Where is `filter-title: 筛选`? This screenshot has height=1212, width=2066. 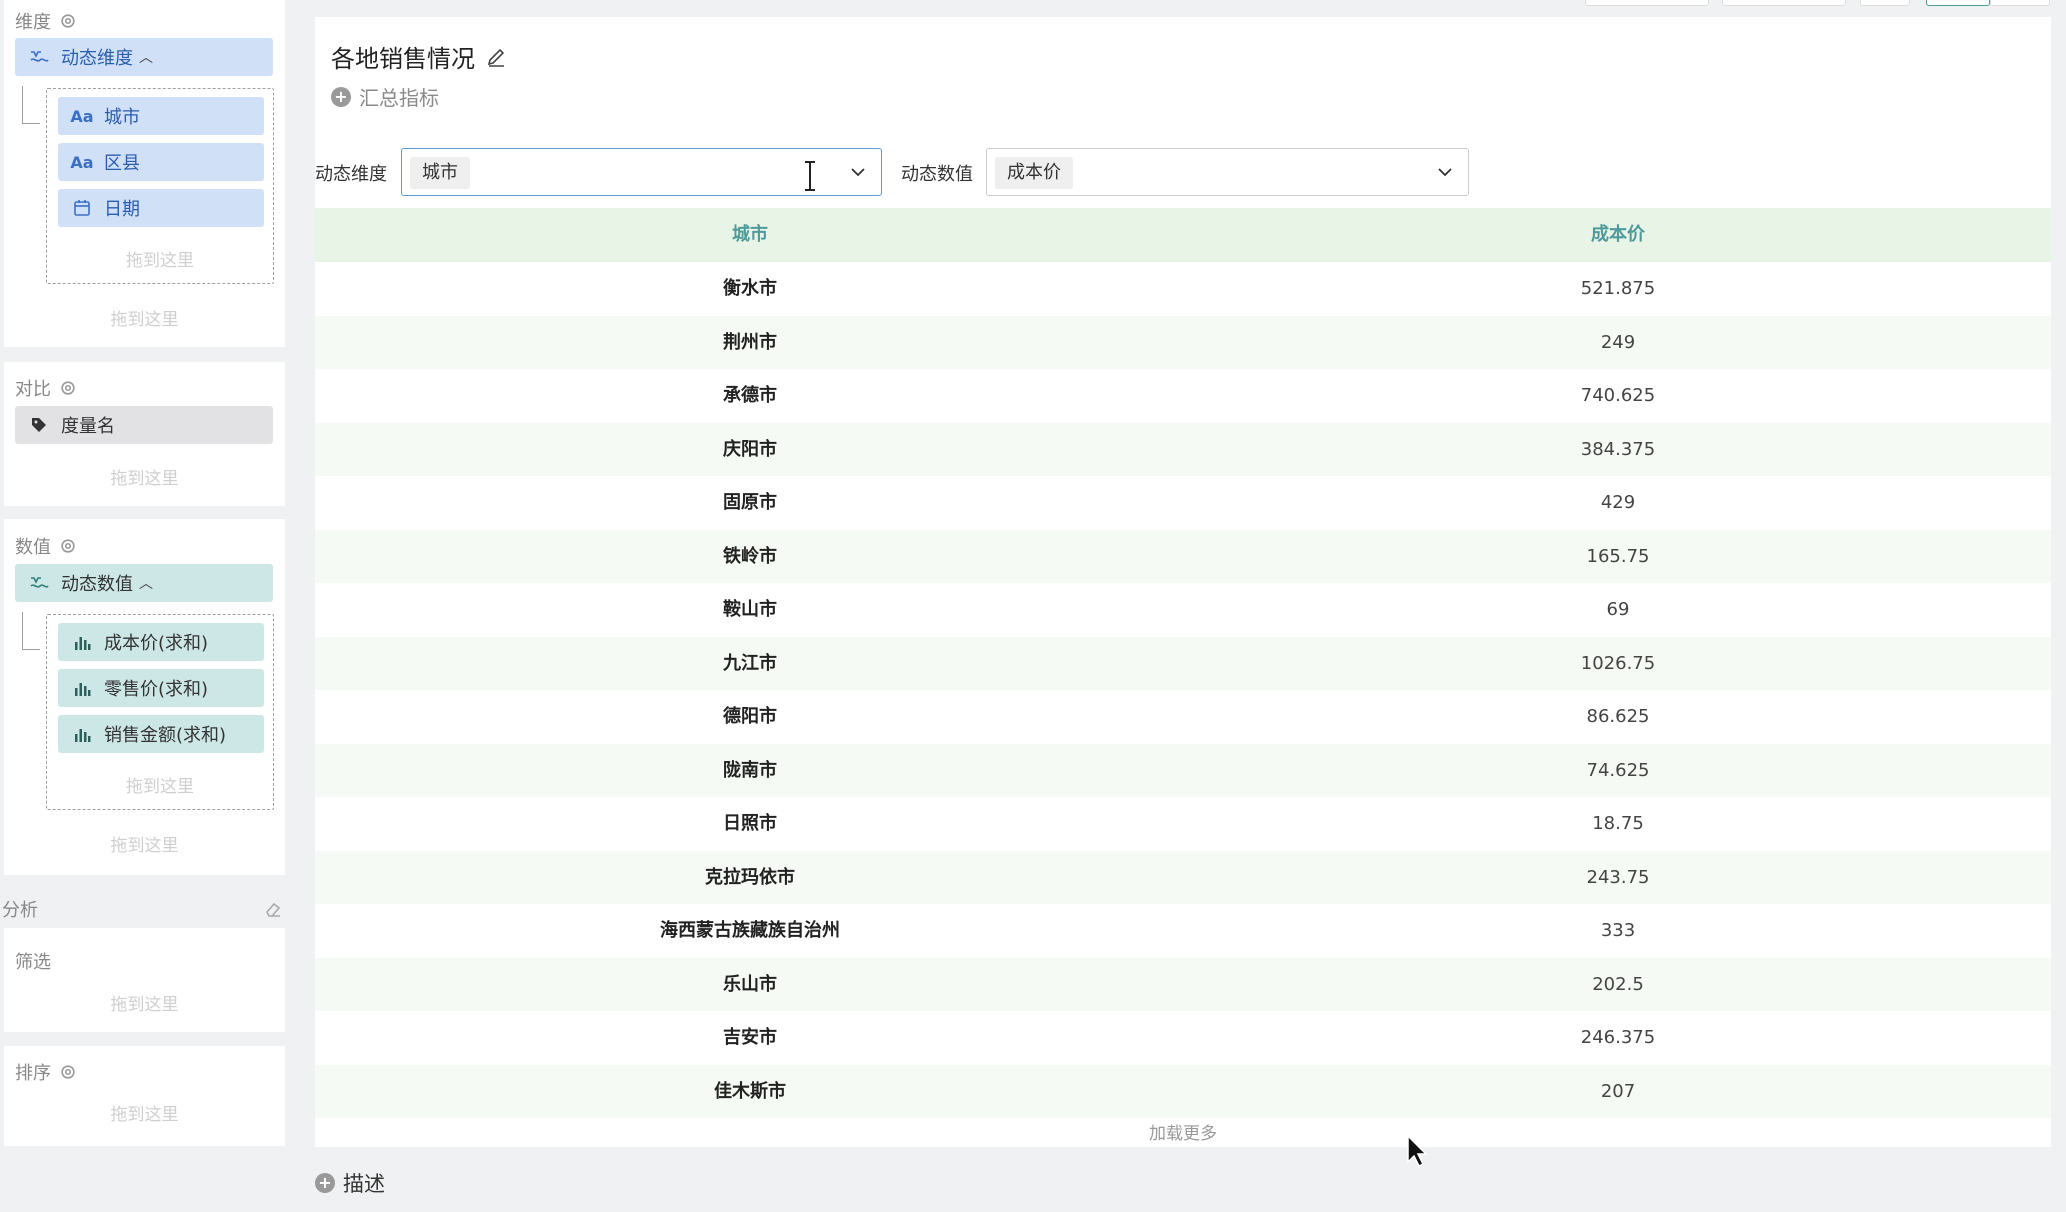
filter-title: 筛选 is located at coordinates (33, 962).